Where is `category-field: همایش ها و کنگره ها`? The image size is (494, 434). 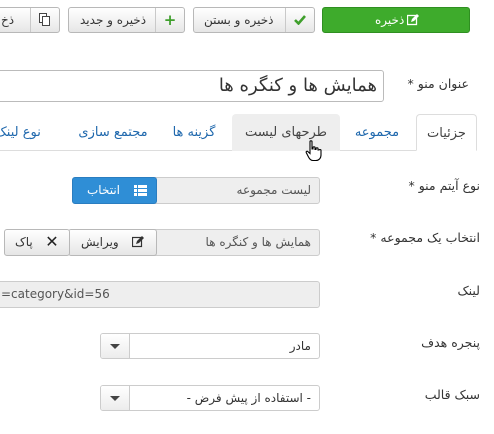
category-field: همایش ها و کنگره ها is located at coordinates (235, 242).